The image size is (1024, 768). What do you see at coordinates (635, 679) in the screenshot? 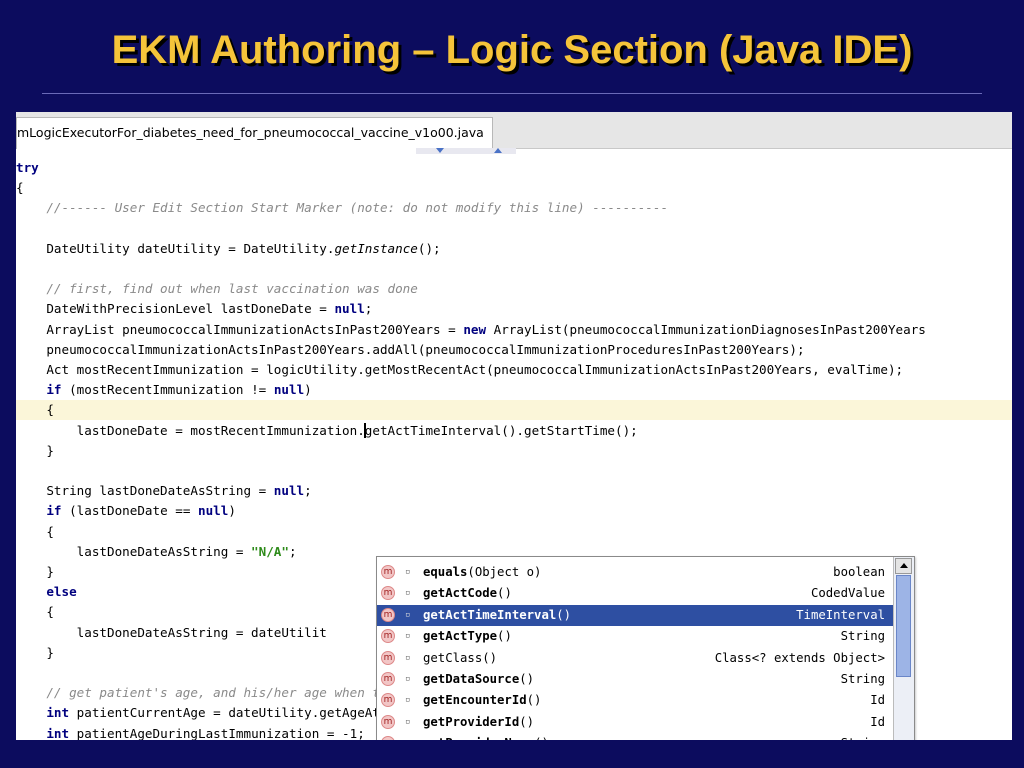
I see `autocomplete-item-getdatasource: m ▫ getDataSource() String` at bounding box center [635, 679].